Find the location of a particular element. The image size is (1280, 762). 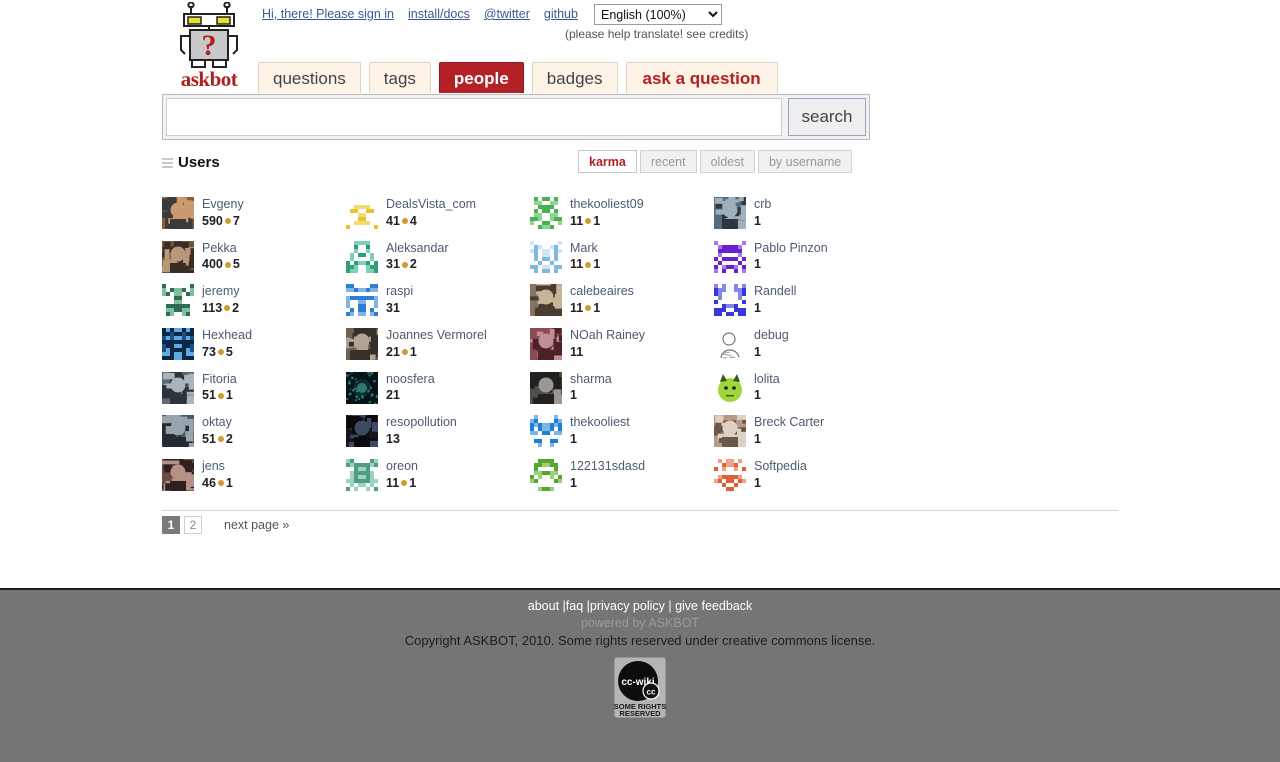

user-list-item: crb 1 is located at coordinates (806, 216).